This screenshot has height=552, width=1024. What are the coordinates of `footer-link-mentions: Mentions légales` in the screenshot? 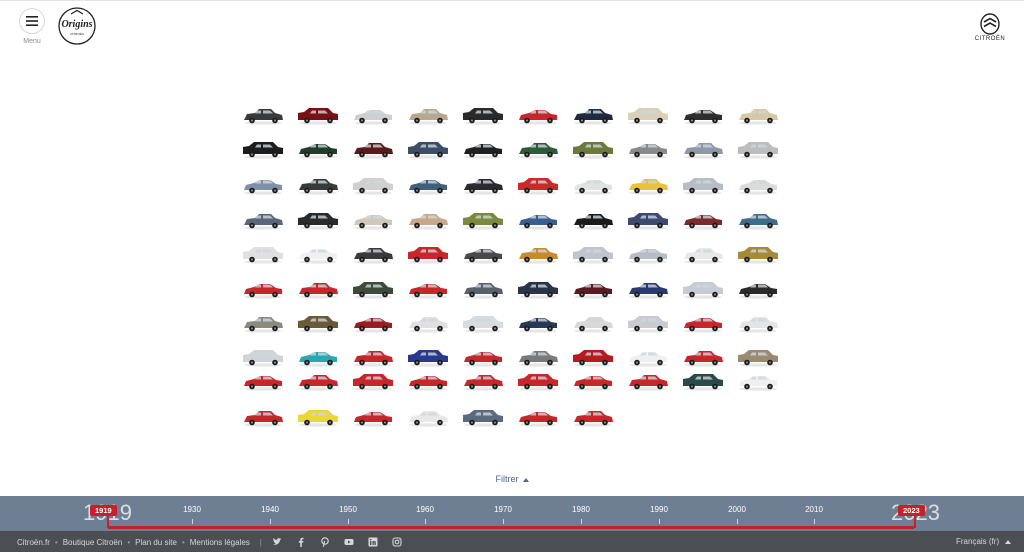 It's located at (220, 542).